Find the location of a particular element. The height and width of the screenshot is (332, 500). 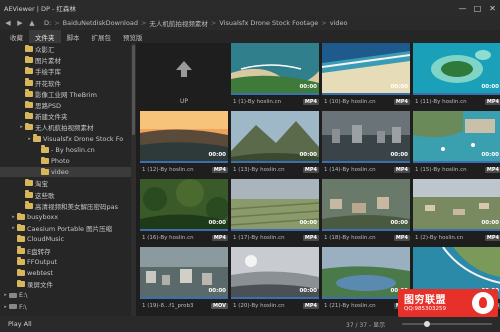

tree-item: 新建文件夹 is located at coordinates (65, 116).